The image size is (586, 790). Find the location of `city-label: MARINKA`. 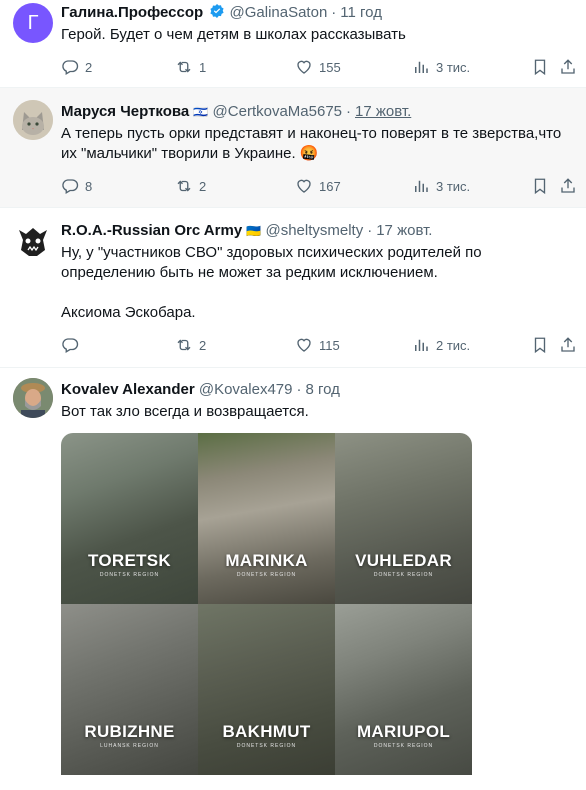

city-label: MARINKA is located at coordinates (266, 560).